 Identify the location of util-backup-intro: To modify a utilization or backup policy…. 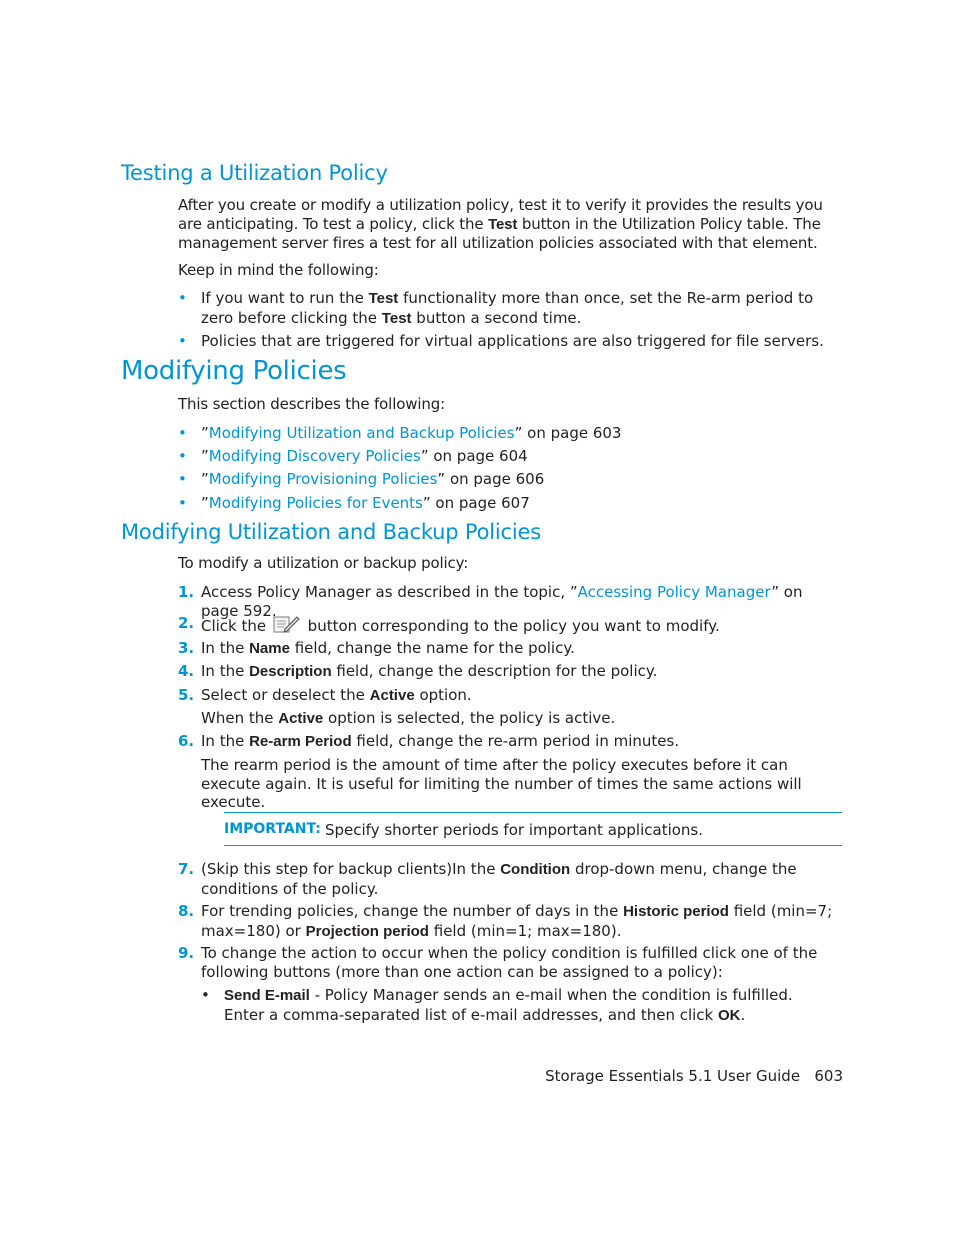
(323, 563).